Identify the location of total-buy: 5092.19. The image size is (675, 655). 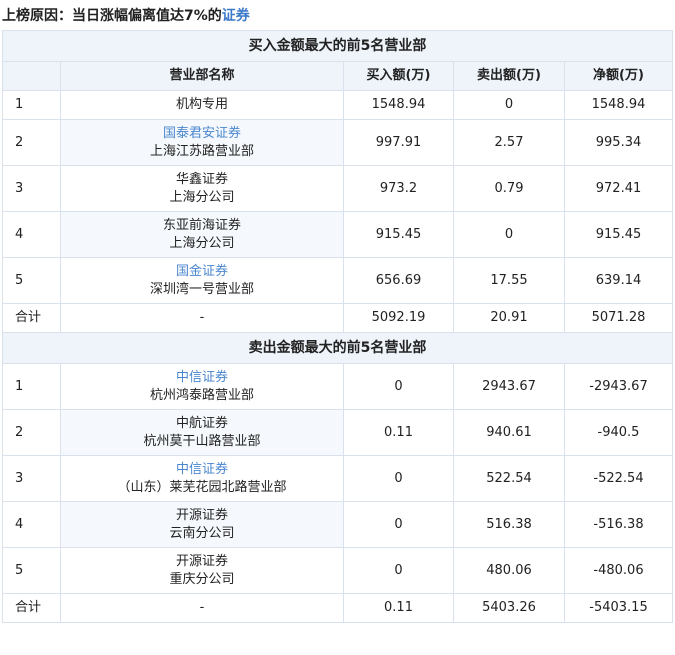
(398, 318).